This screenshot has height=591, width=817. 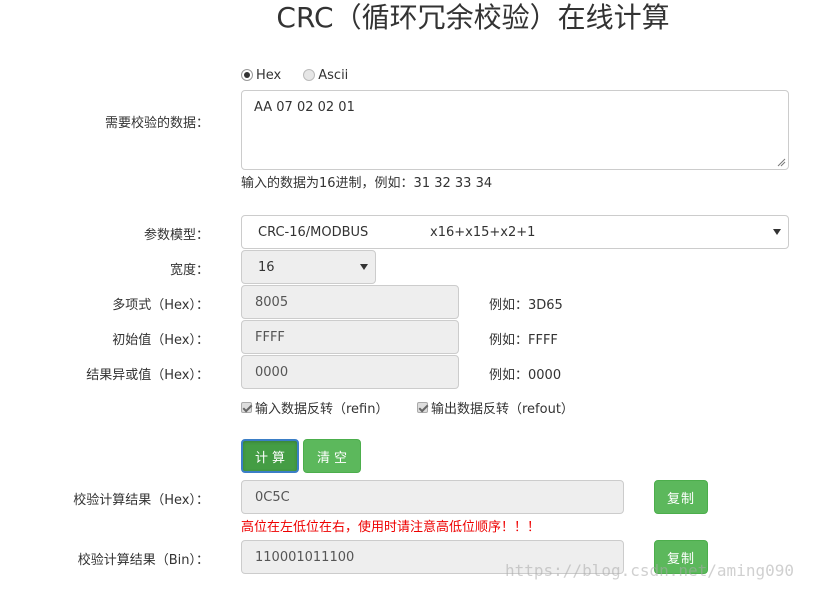 I want to click on hex-radio-label: Hex, so click(x=268, y=75).